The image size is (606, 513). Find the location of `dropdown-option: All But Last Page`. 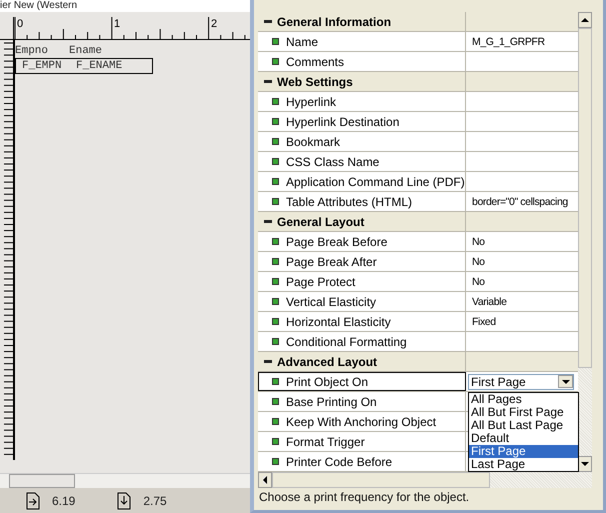

dropdown-option: All But Last Page is located at coordinates (523, 425).